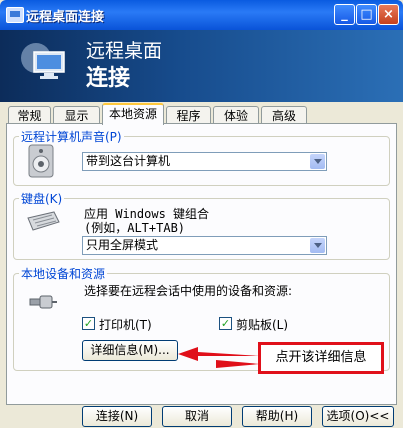 This screenshot has width=403, height=428. What do you see at coordinates (71, 136) in the screenshot?
I see `sound-group-label: 远程计算机声音(P)` at bounding box center [71, 136].